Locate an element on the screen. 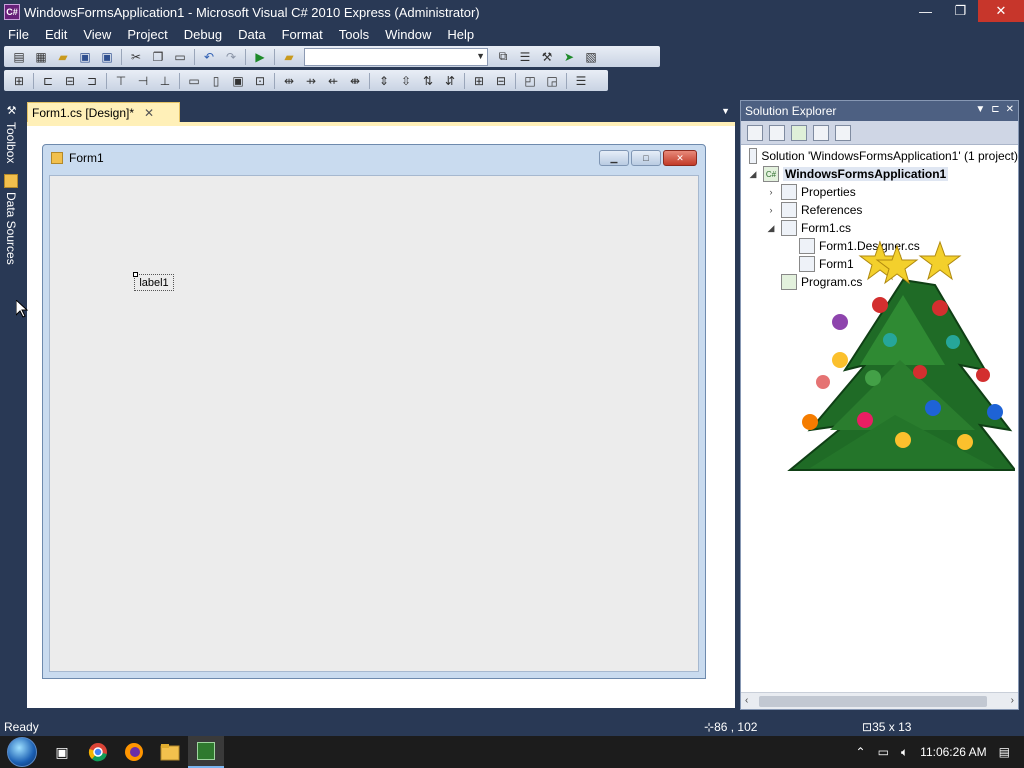  align-lefts-icon: ⊏ is located at coordinates (48, 81).